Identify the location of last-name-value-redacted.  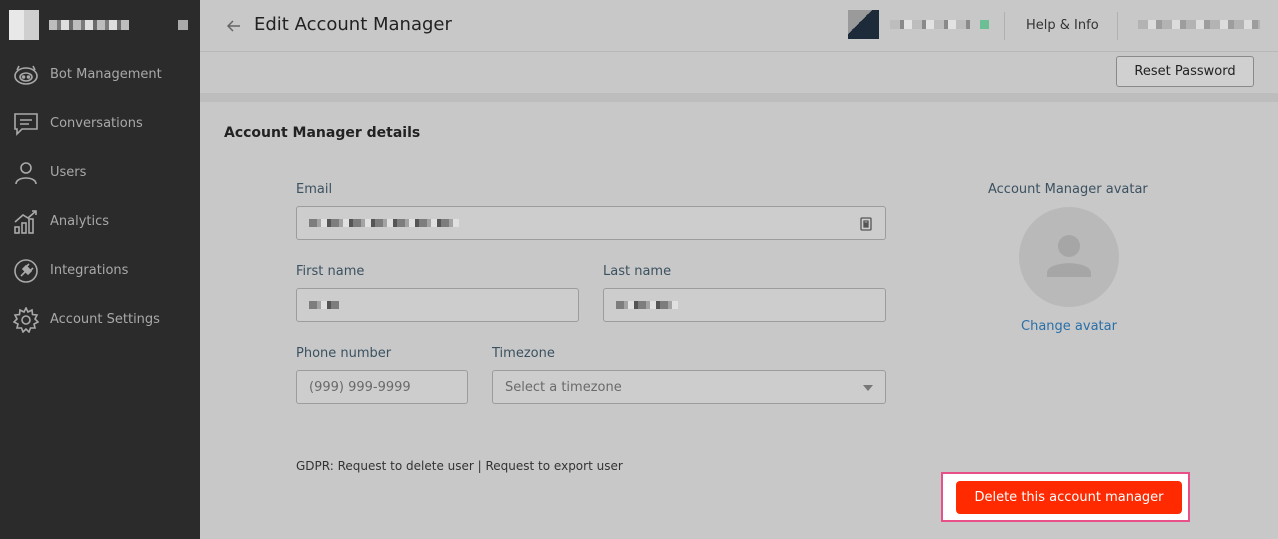
(647, 305).